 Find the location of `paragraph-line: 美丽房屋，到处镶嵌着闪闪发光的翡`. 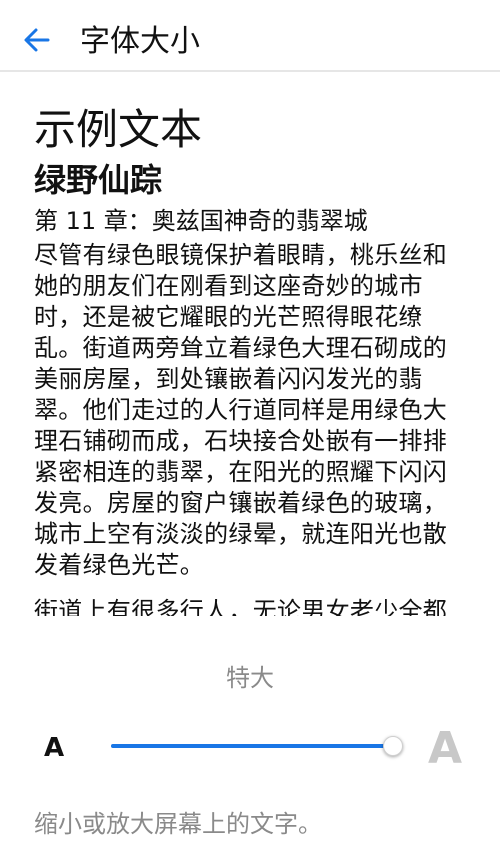

paragraph-line: 美丽房屋，到处镶嵌着闪闪发光的翡 is located at coordinates (228, 379).